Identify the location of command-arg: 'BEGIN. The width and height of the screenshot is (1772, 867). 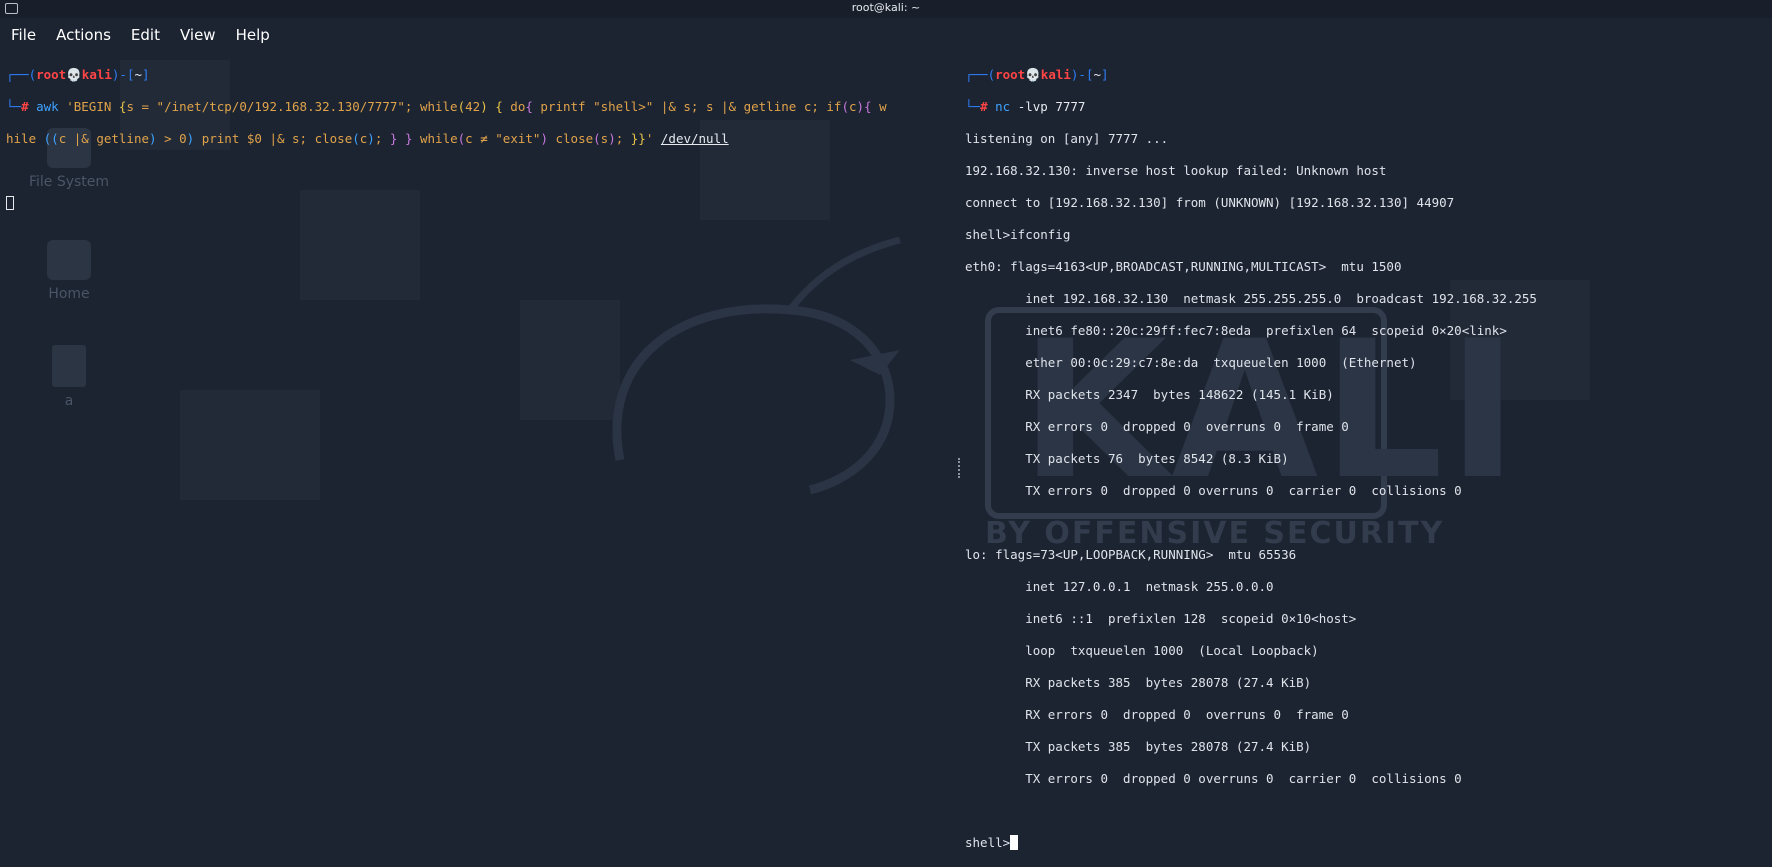
(92, 106).